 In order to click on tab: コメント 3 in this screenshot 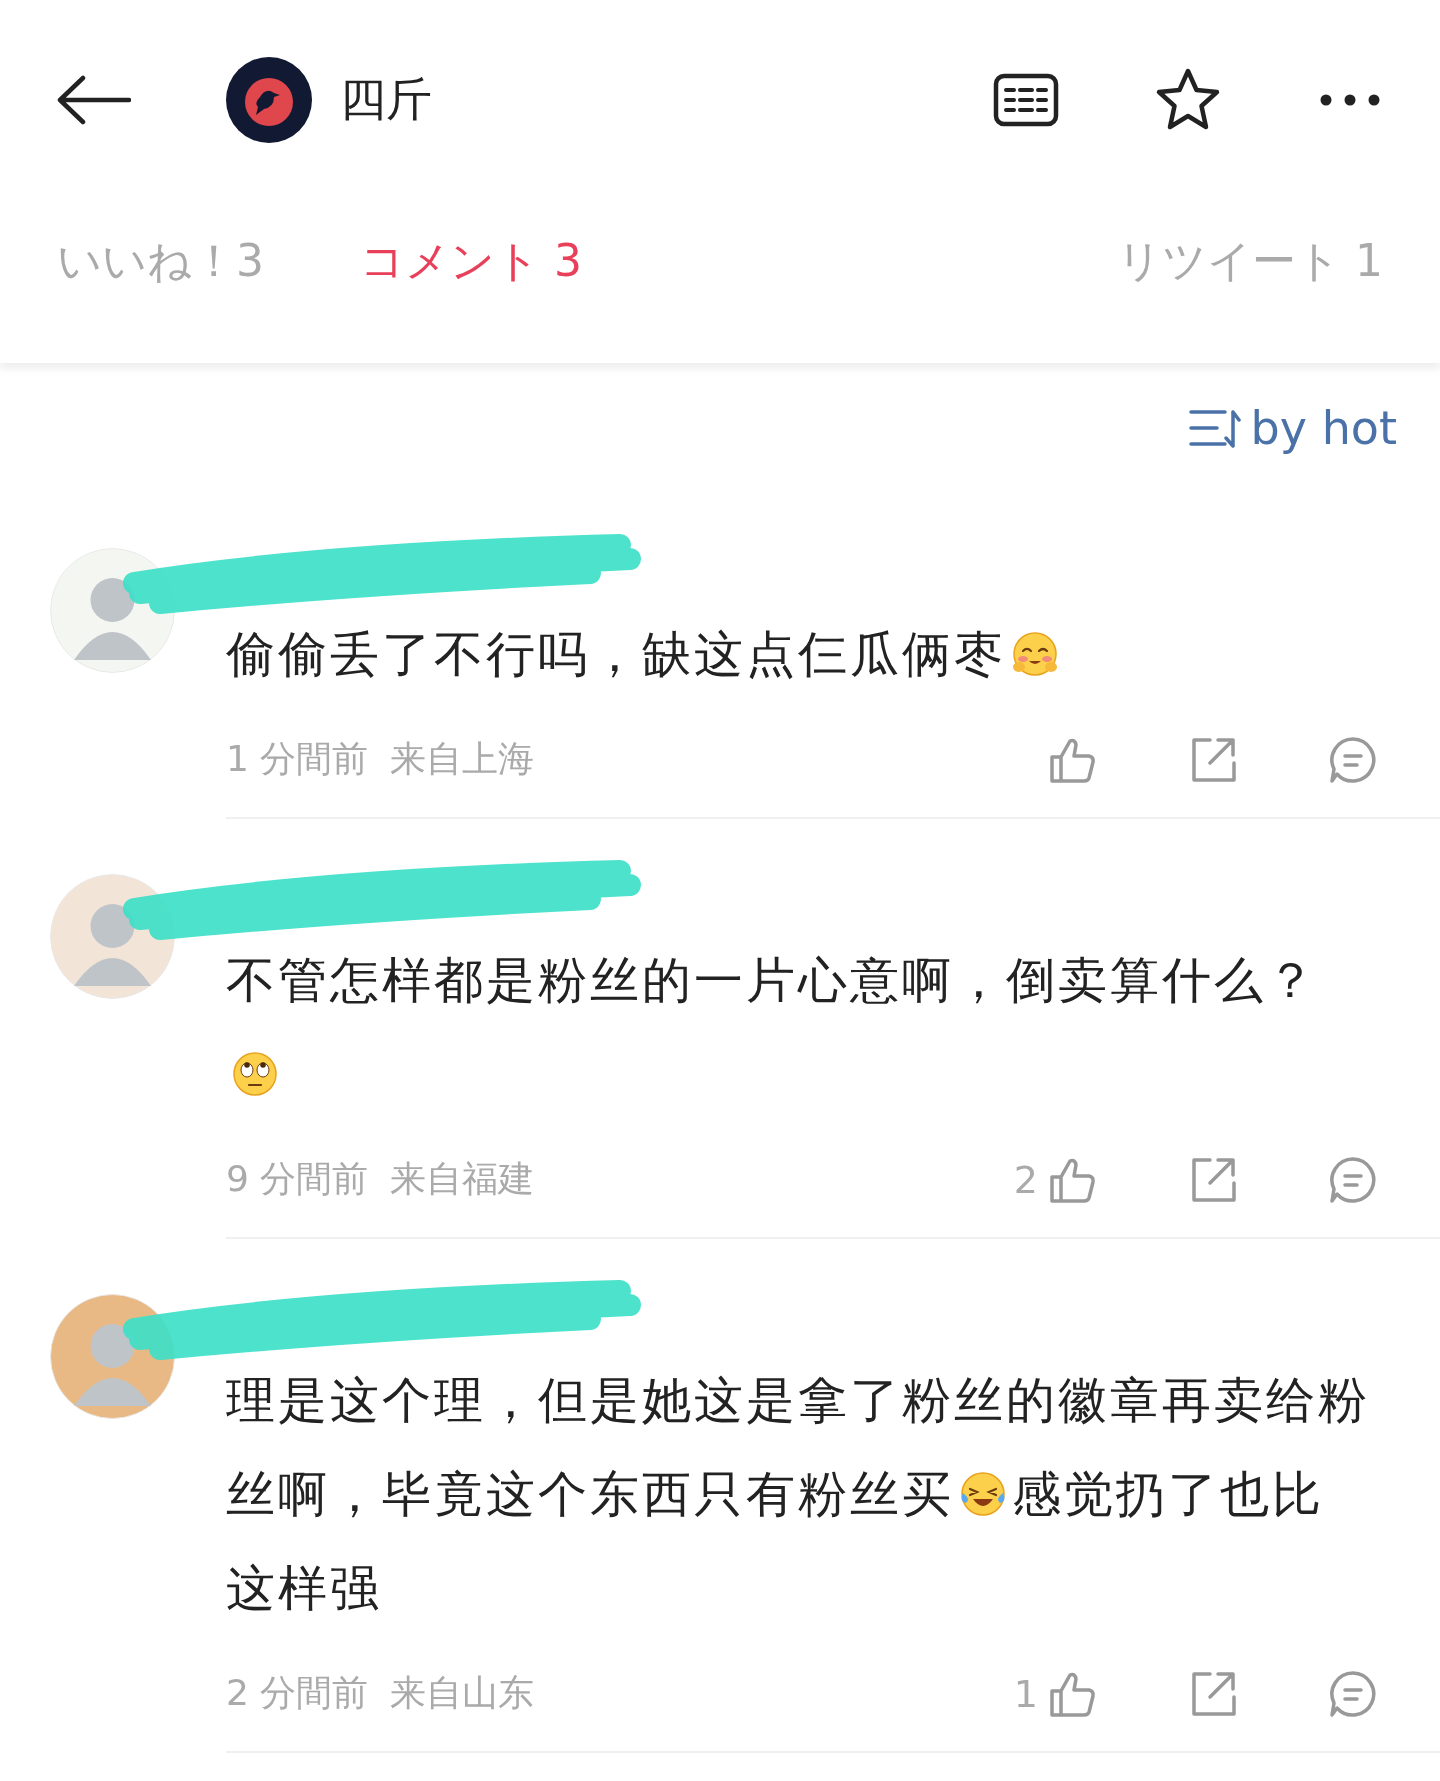, I will do `click(471, 261)`.